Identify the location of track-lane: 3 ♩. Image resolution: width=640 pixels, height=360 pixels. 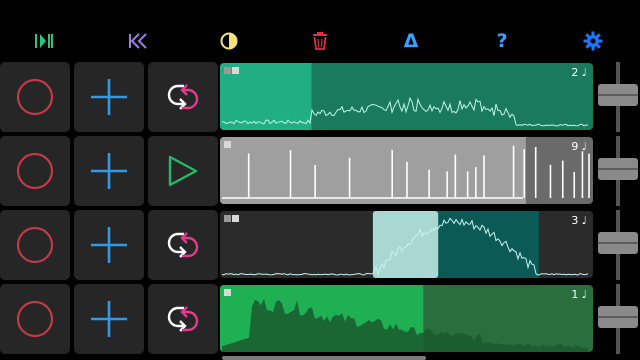
(406, 244).